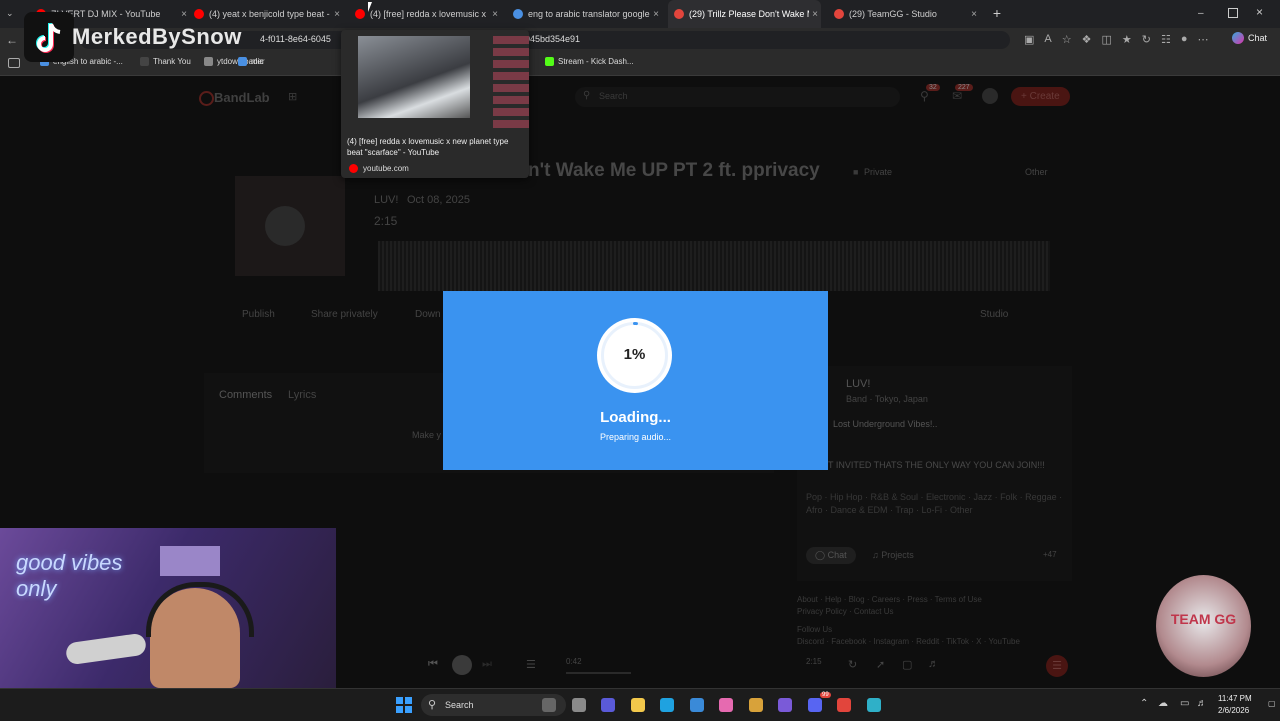  What do you see at coordinates (245, 395) in the screenshot?
I see `tab-comments: Comments` at bounding box center [245, 395].